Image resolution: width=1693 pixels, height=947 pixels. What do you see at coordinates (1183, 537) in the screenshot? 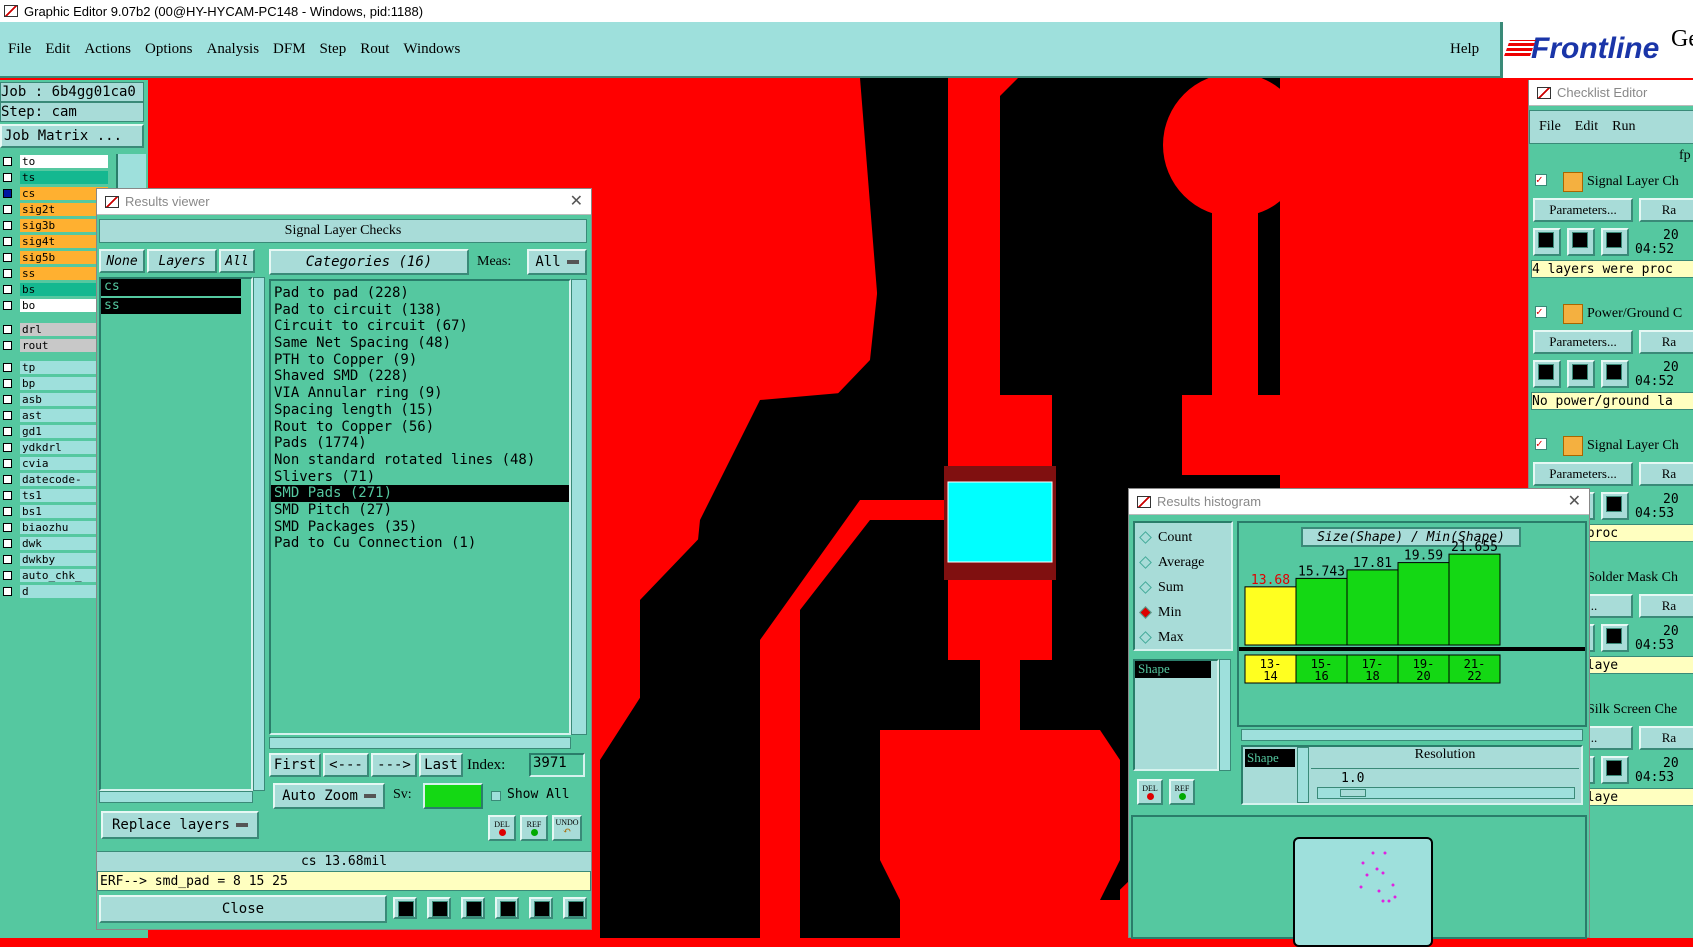
I see `option-count: Count` at bounding box center [1183, 537].